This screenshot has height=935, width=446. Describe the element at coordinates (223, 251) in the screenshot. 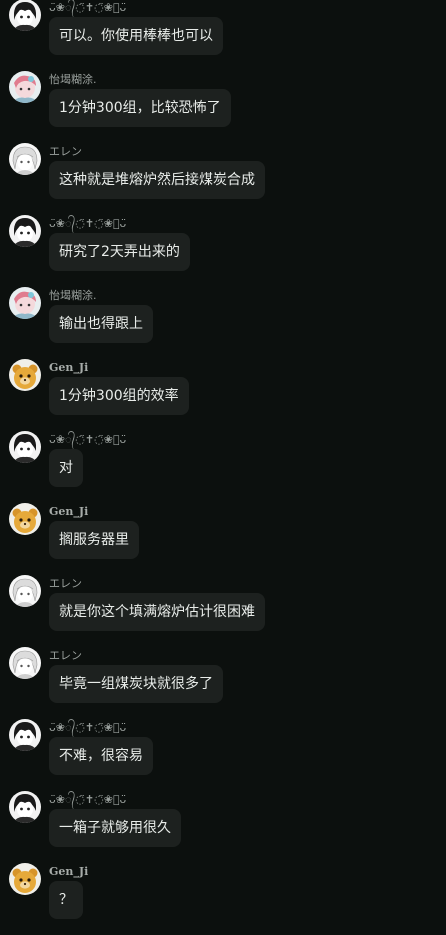

I see `message-row: ᴗ̈❀᭄◌̈✝︎◌̈❀᭄ᴗ̈ 研究了2天弄出来的` at that location.